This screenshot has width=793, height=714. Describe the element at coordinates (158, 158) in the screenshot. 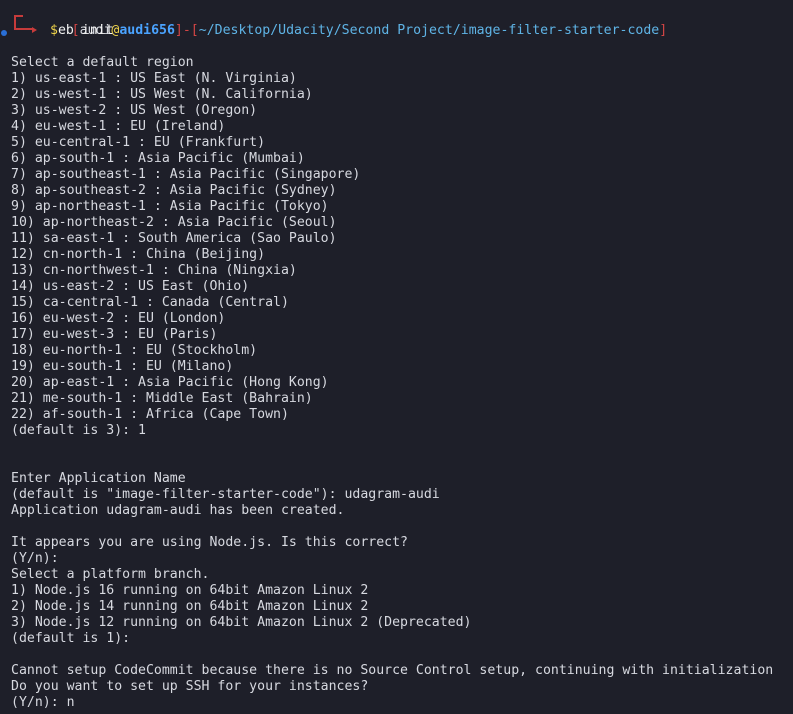

I see `output-line: 6) ap-south-1 : Asia Pacific (Mumbai)` at that location.